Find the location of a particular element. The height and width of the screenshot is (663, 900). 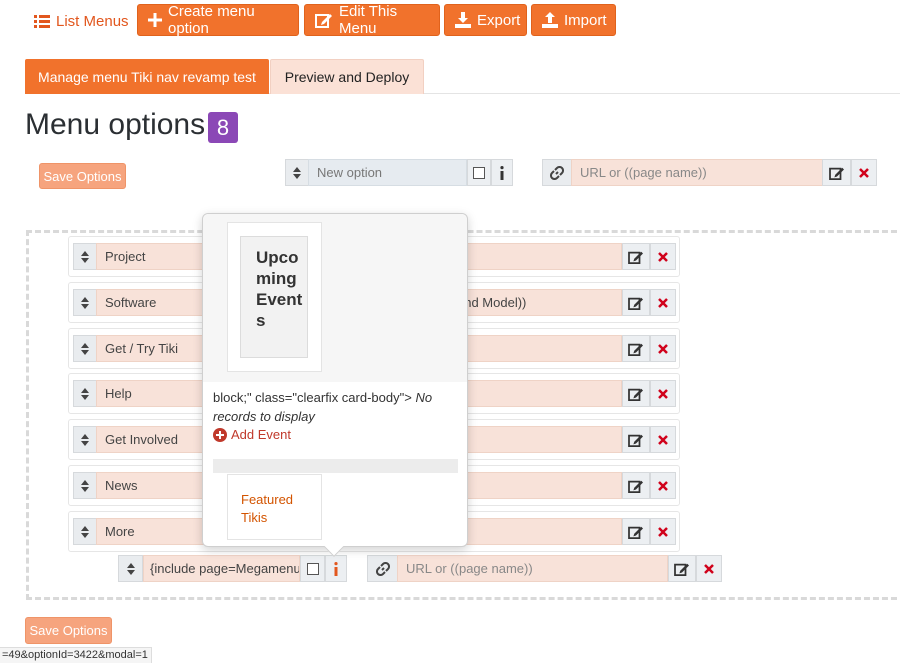

new-option-link-addon is located at coordinates (557, 172).